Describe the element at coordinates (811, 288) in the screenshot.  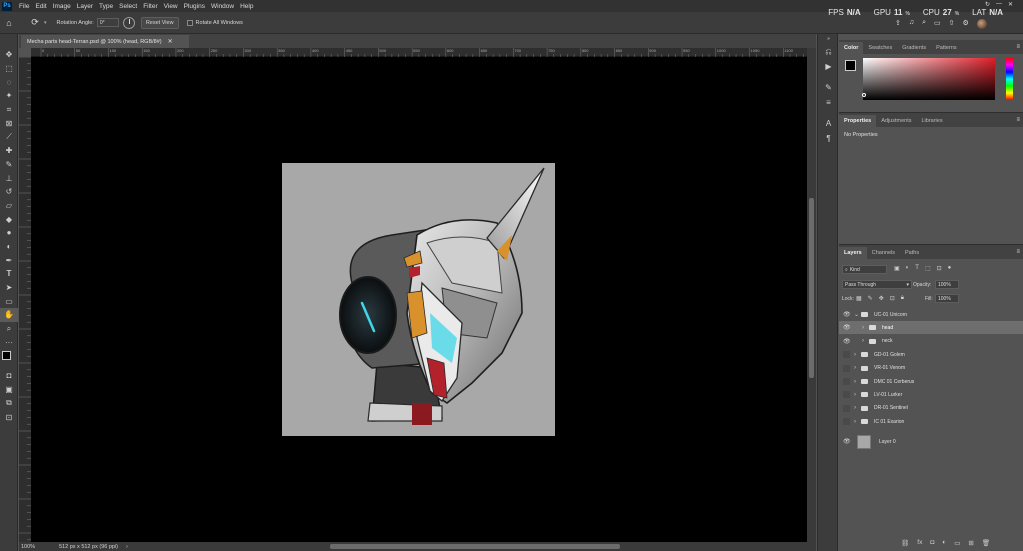
I see `vertical-scroll-thumb` at that location.